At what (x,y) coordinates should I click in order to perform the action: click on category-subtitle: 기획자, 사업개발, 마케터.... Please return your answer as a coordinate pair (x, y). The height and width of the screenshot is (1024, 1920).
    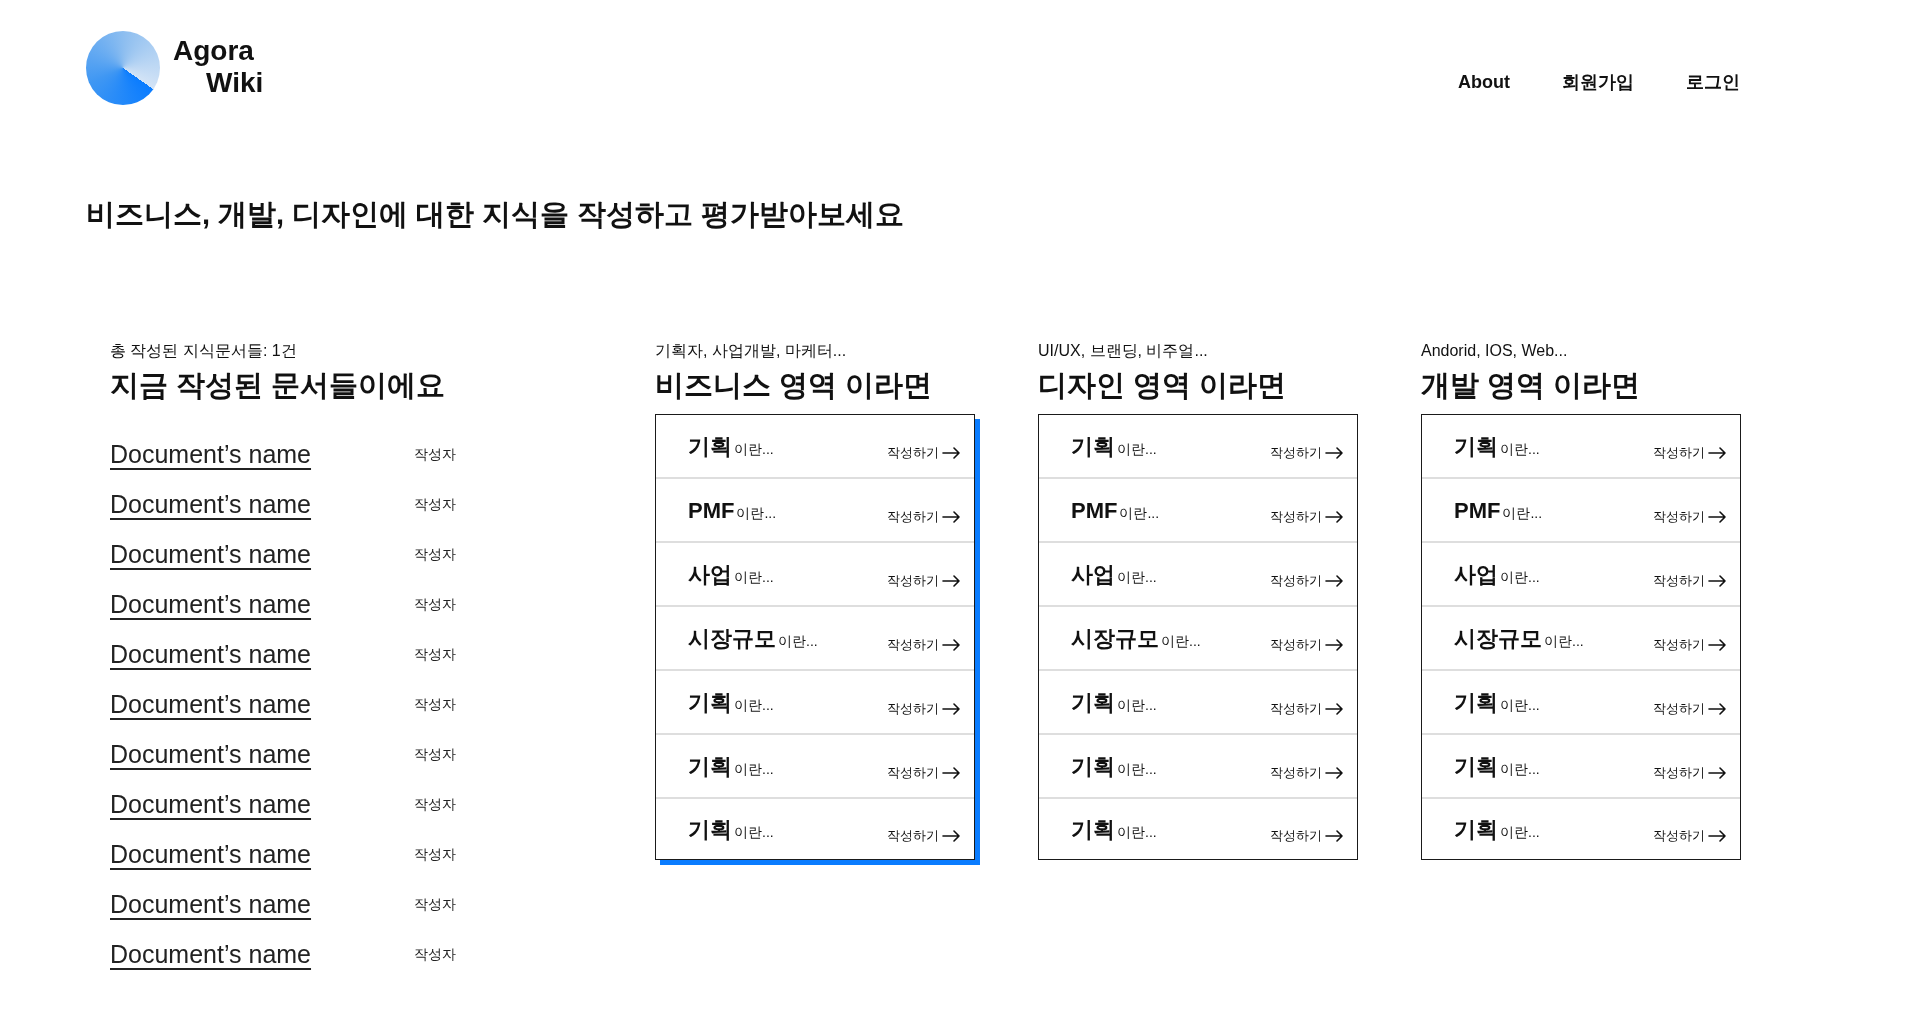
    Looking at the image, I should click on (751, 351).